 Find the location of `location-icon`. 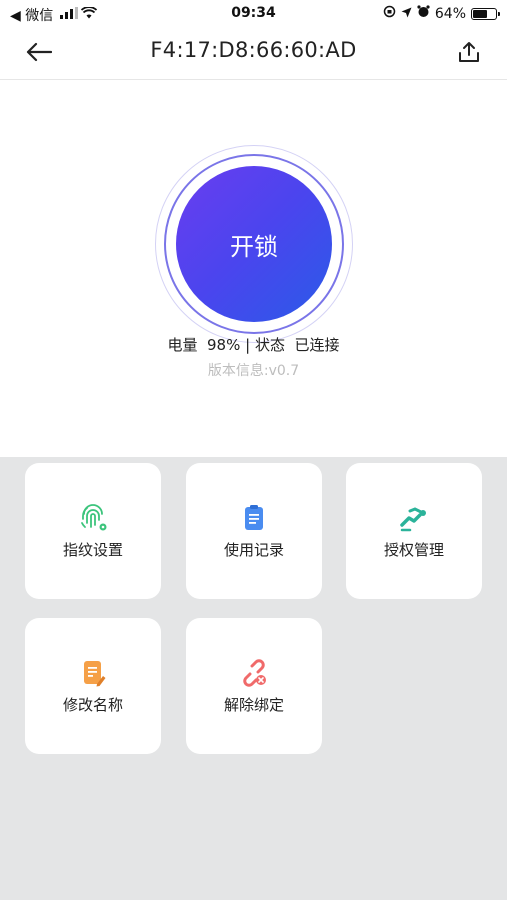

location-icon is located at coordinates (406, 14).